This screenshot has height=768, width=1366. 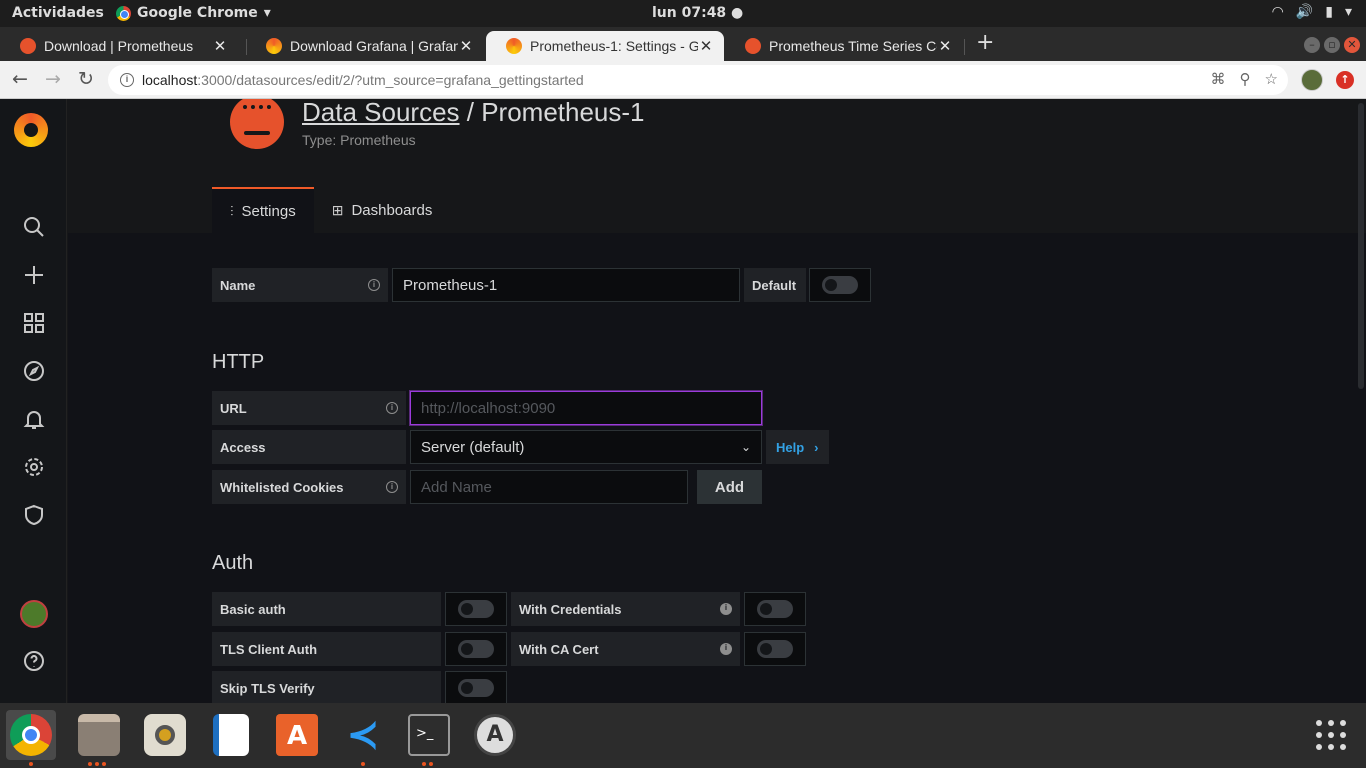 What do you see at coordinates (34, 324) in the screenshot?
I see `dashboards-icon` at bounding box center [34, 324].